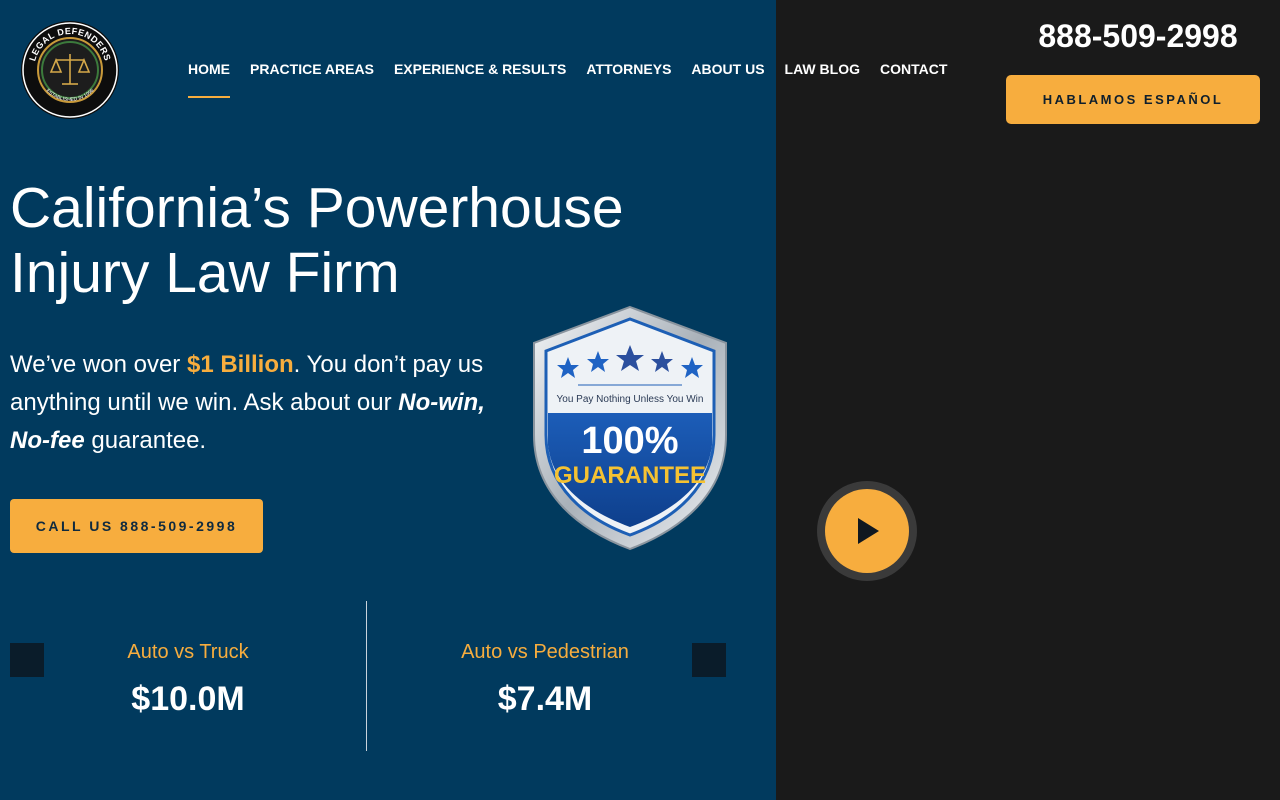 The image size is (1280, 800). I want to click on results-divider, so click(366, 676).